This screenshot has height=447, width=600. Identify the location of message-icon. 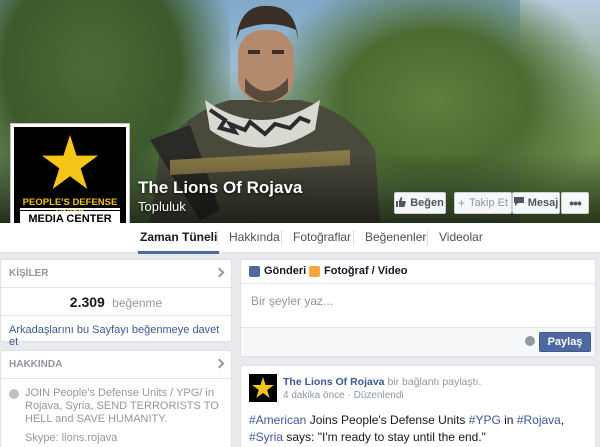
(518, 203).